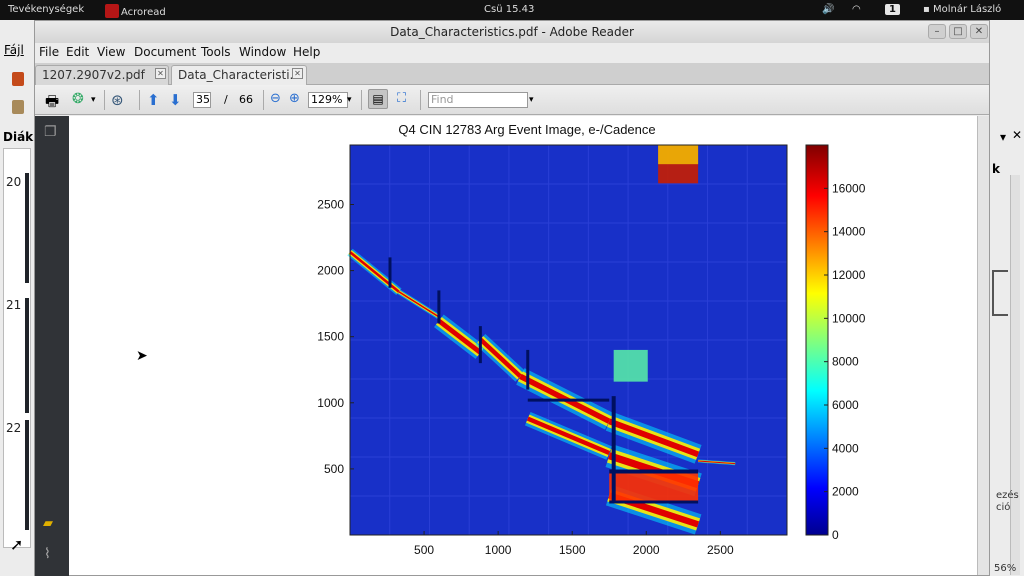  What do you see at coordinates (47, 554) in the screenshot?
I see `attachments-icon: ⌇` at bounding box center [47, 554].